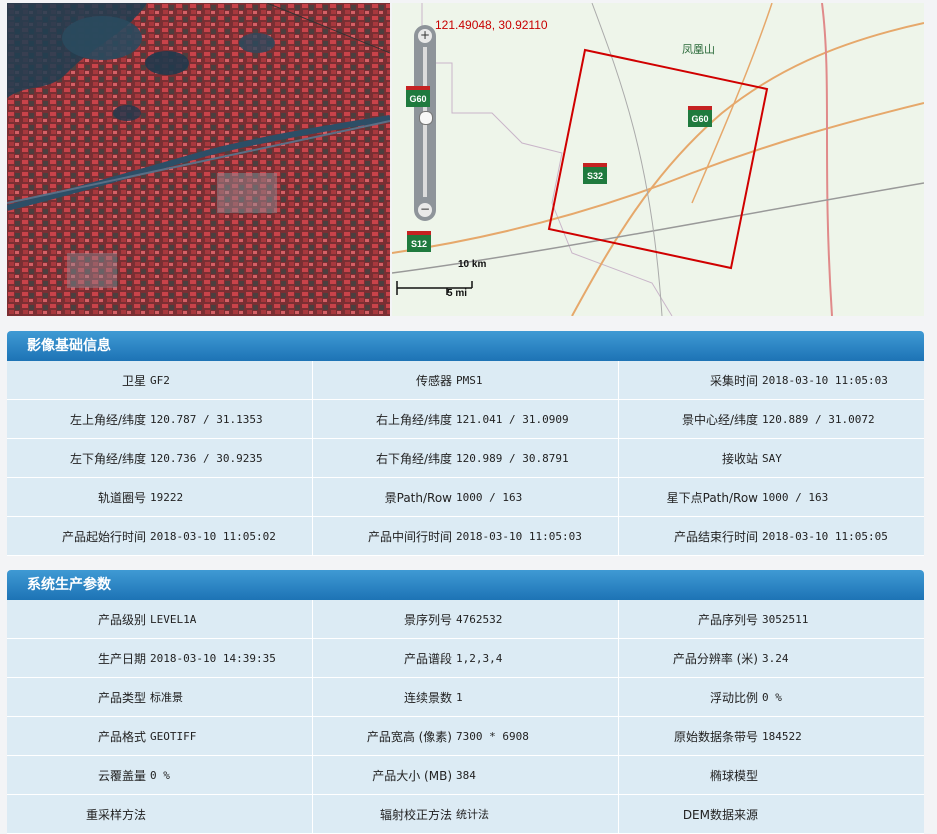 The height and width of the screenshot is (834, 937). I want to click on field-cell: 原始数据条带号 184522, so click(771, 736).